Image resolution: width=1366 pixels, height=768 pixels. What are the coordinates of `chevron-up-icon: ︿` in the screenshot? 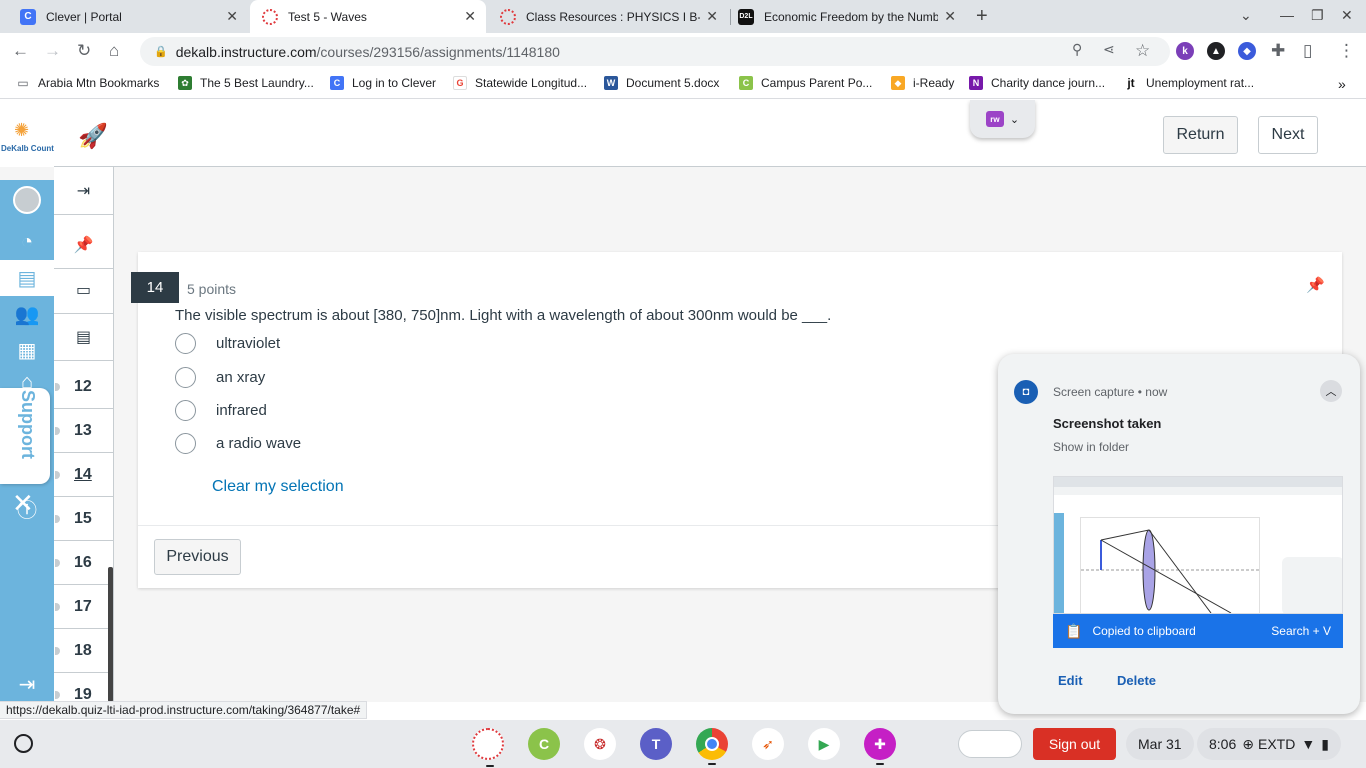 It's located at (1331, 391).